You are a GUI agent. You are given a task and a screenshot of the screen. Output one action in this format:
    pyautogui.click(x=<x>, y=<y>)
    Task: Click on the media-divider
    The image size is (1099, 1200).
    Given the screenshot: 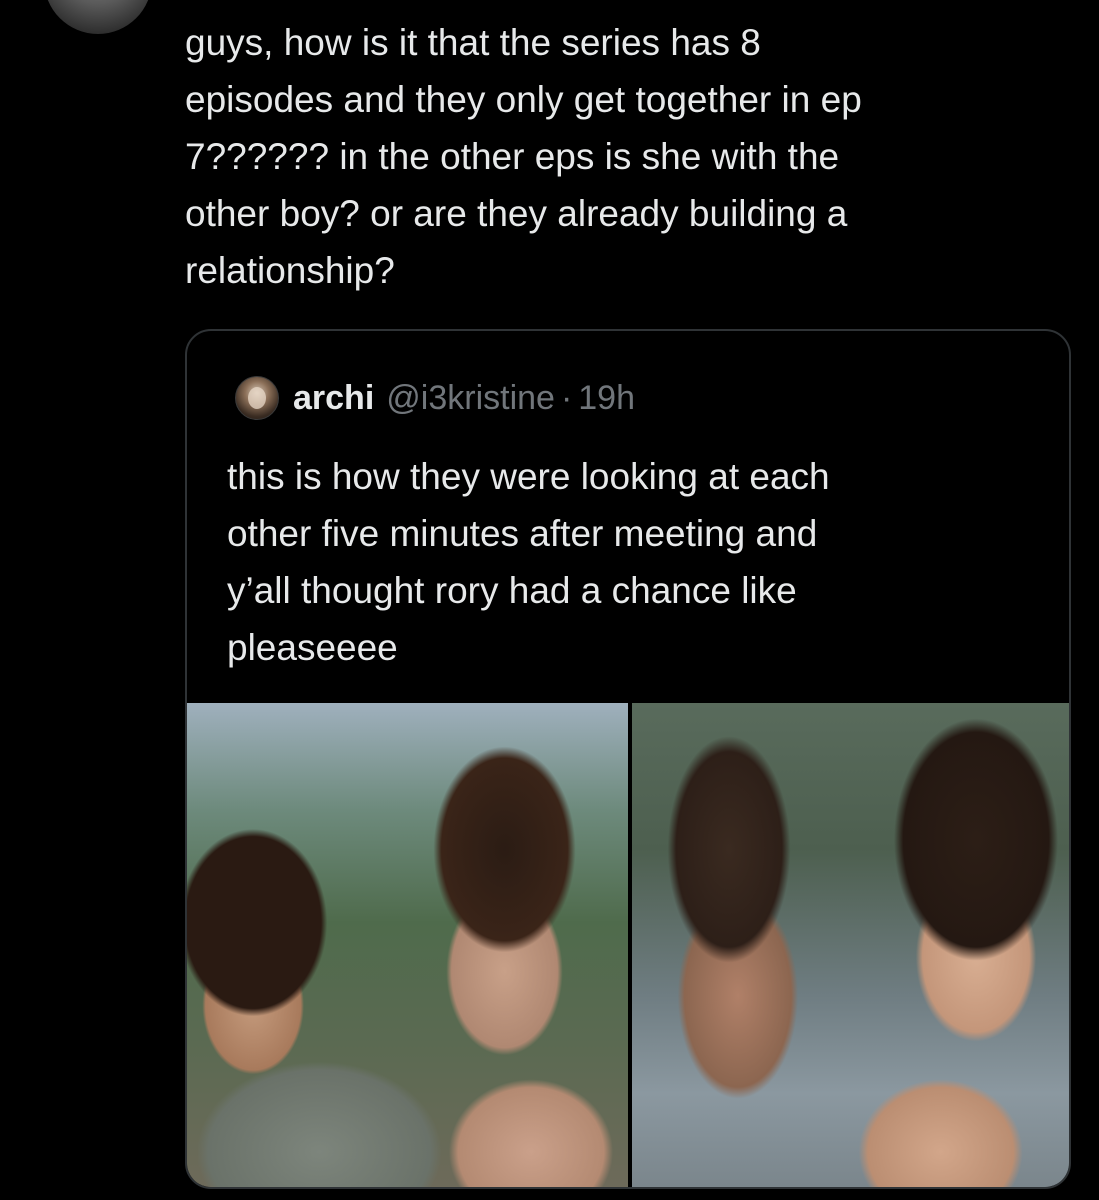 What is the action you would take?
    pyautogui.click(x=629, y=945)
    